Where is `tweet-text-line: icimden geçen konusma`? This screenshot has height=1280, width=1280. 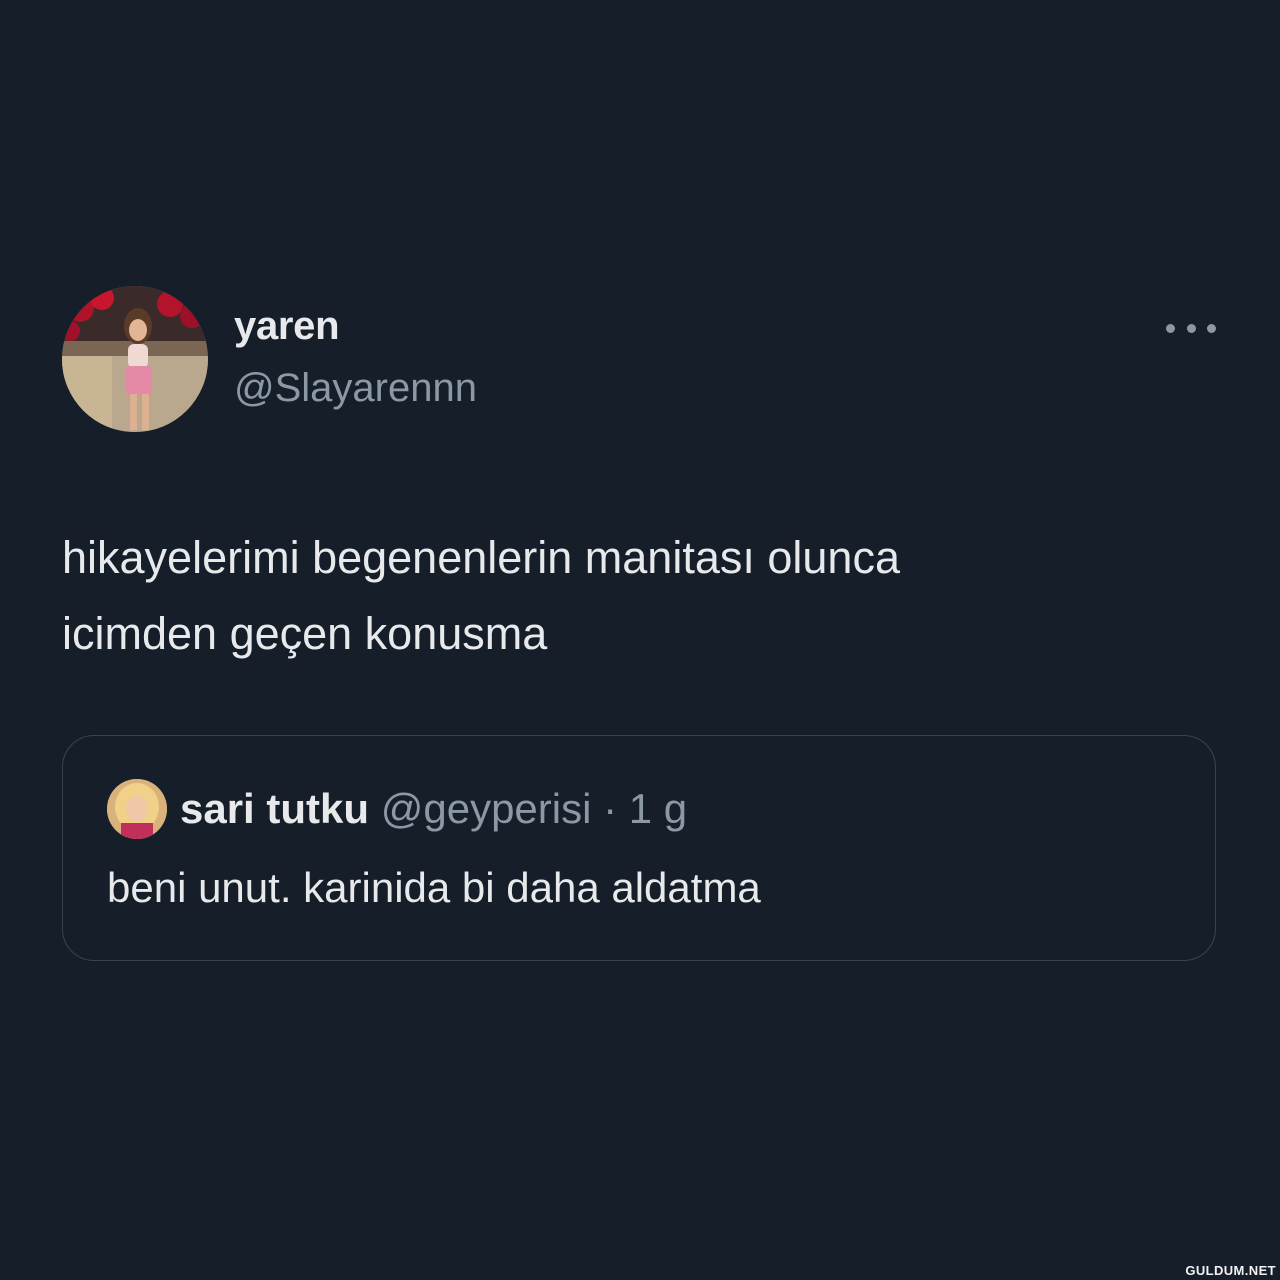
tweet-text-line: icimden geçen konusma is located at coordinates (305, 633).